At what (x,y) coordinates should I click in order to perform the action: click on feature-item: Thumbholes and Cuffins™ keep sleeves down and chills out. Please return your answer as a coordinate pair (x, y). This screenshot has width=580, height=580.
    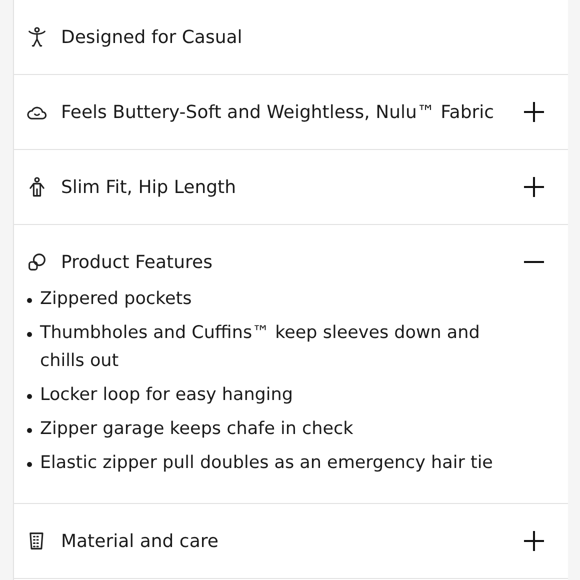
    Looking at the image, I should click on (260, 347).